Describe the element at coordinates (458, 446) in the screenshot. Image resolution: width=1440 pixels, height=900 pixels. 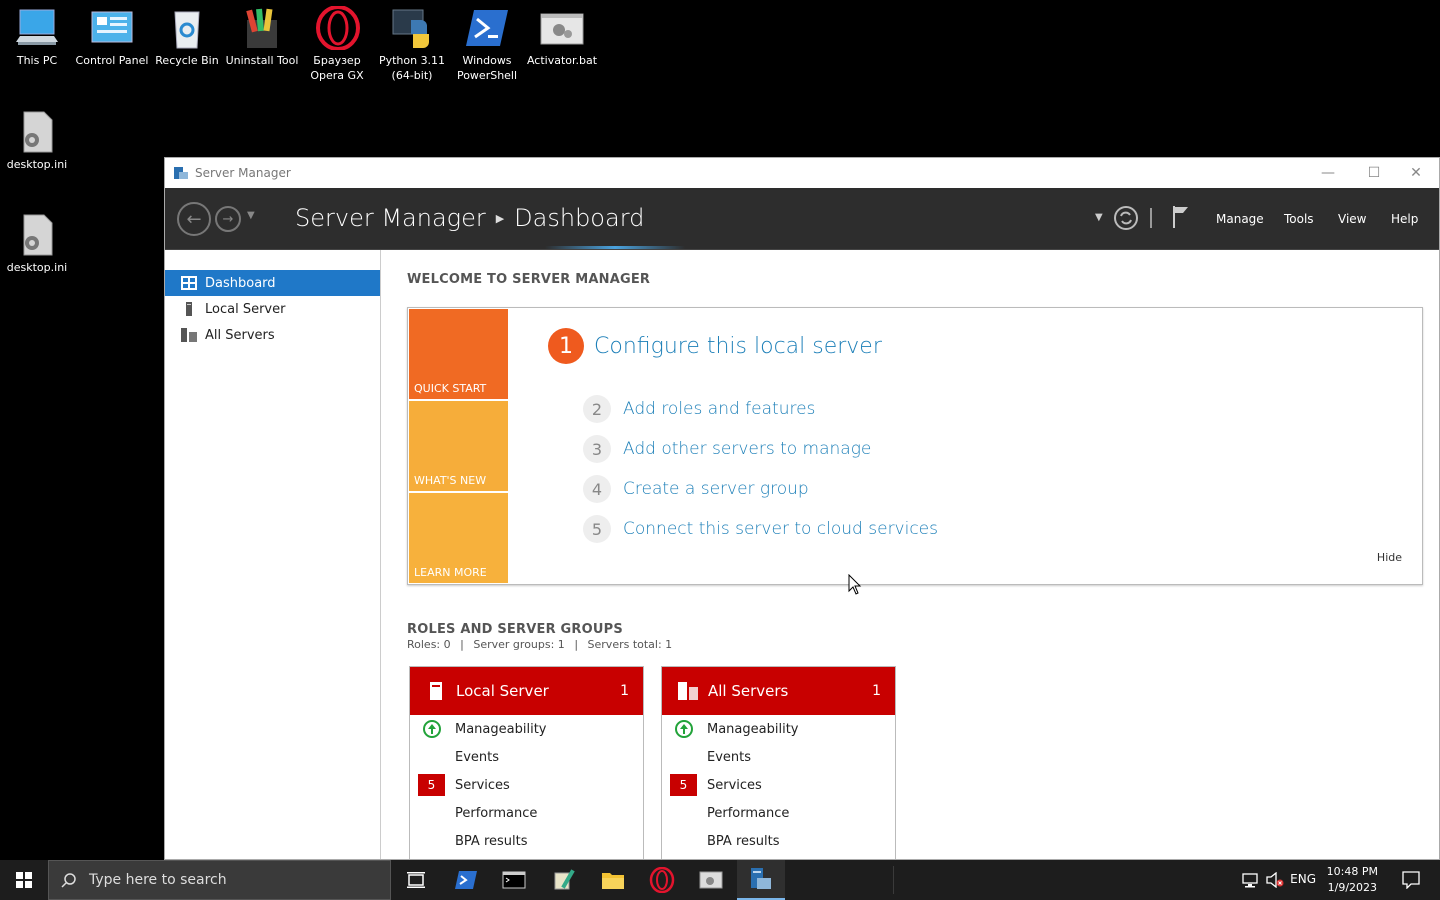
I see `tile-whats-new: WHAT'S NEW` at that location.